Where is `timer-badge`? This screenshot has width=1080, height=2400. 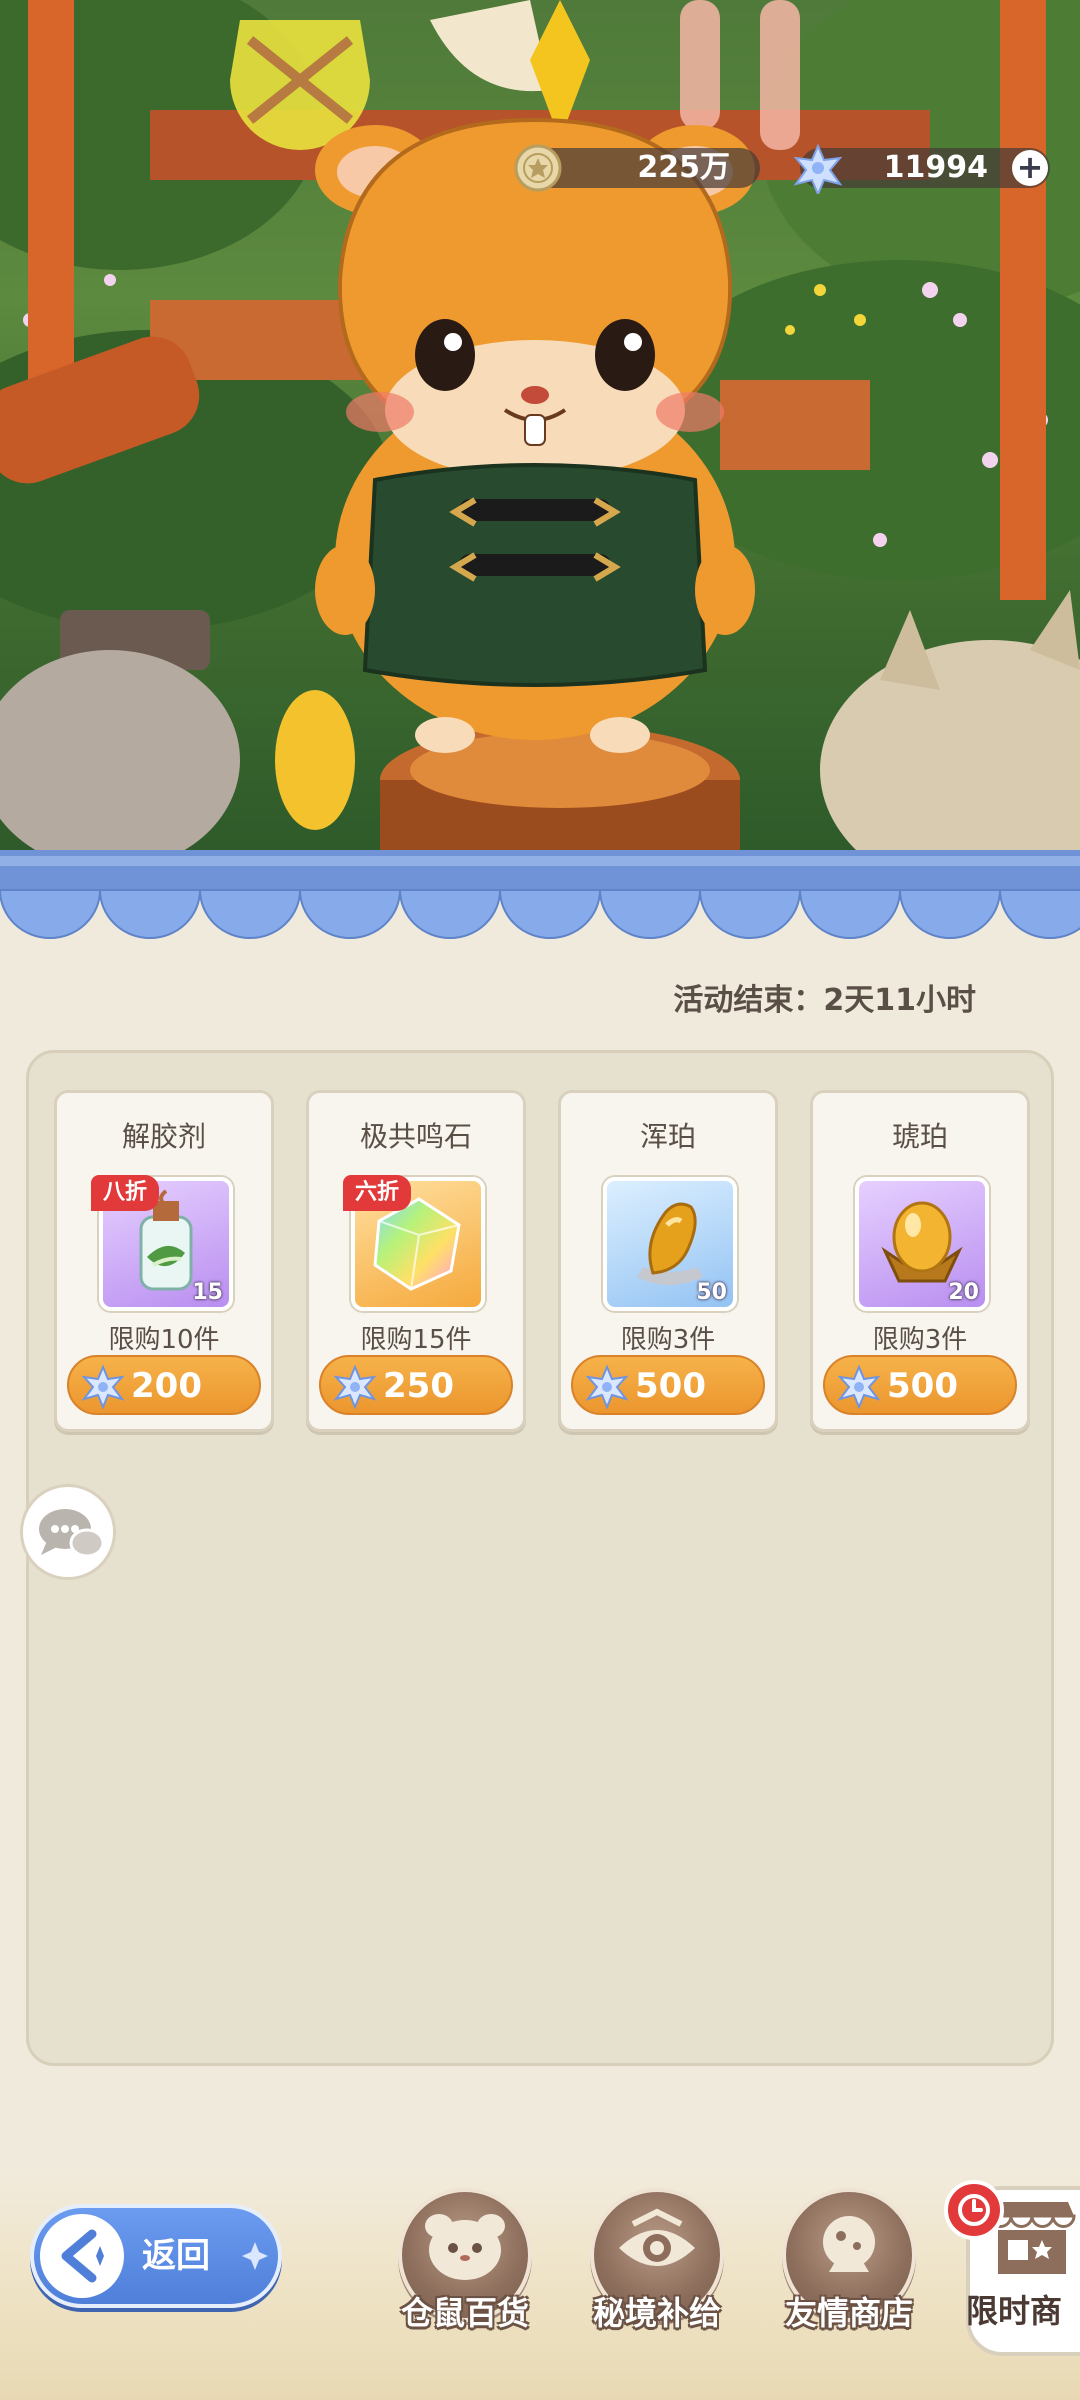
timer-badge is located at coordinates (974, 2210).